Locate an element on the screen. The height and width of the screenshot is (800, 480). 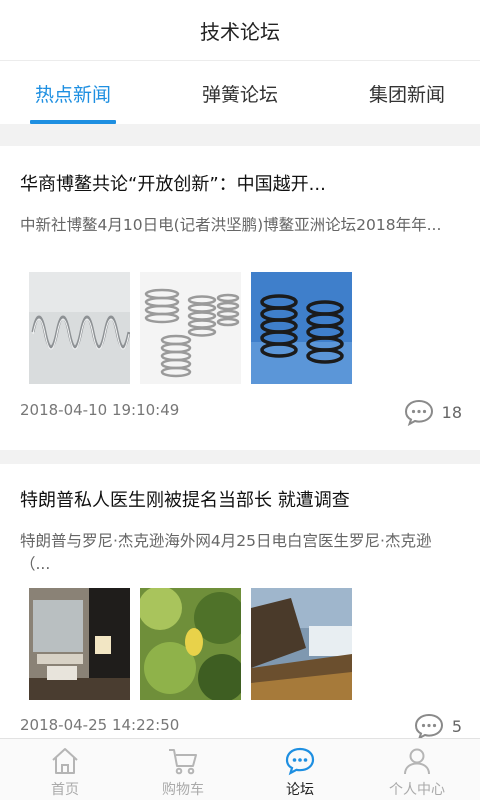
bottom-nav: 首页 购物车 论坛 个人中心 is located at coordinates (240, 769).